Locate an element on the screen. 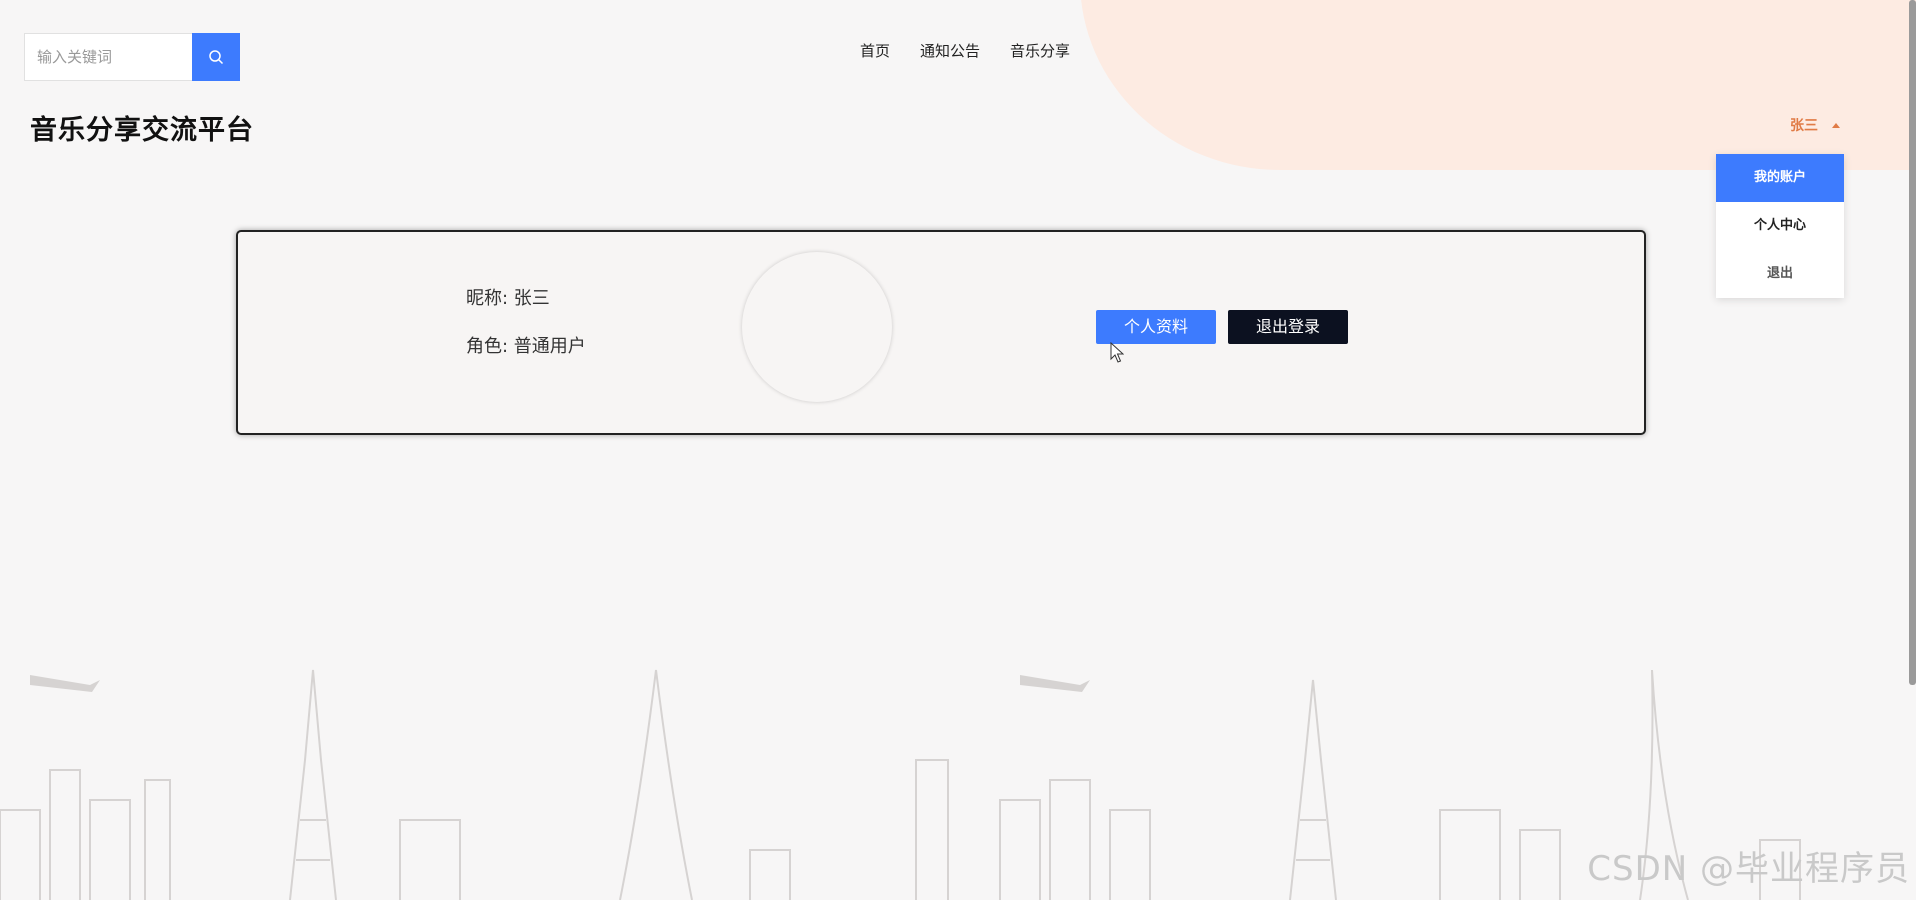 The image size is (1916, 900). mouse-cursor-icon is located at coordinates (1117, 352).